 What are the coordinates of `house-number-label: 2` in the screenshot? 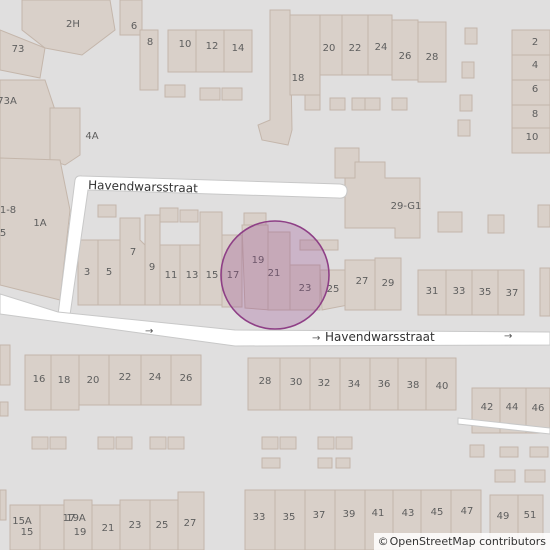 It's located at (535, 42).